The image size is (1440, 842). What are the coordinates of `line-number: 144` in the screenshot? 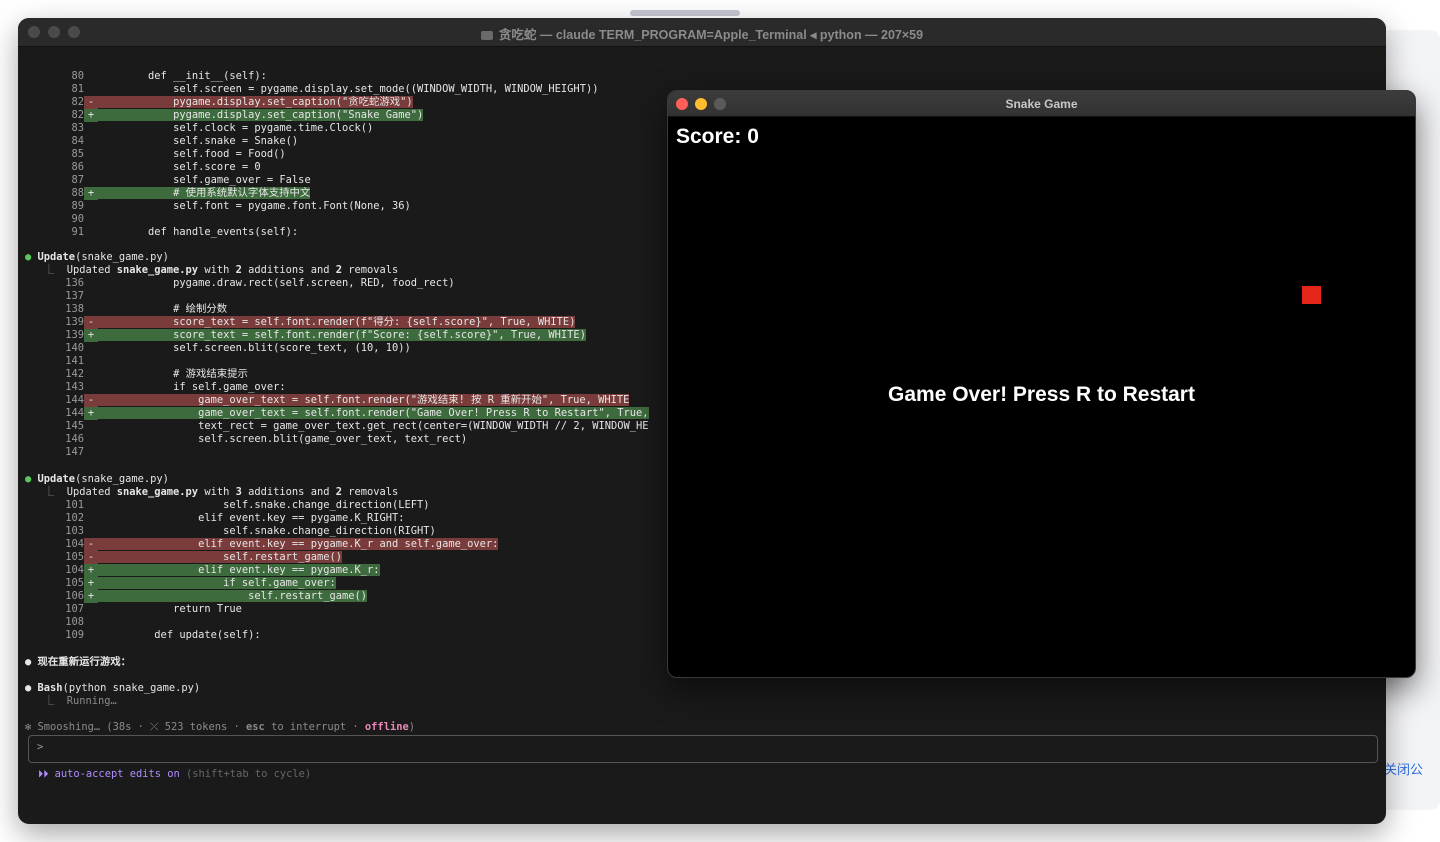 It's located at (74, 413).